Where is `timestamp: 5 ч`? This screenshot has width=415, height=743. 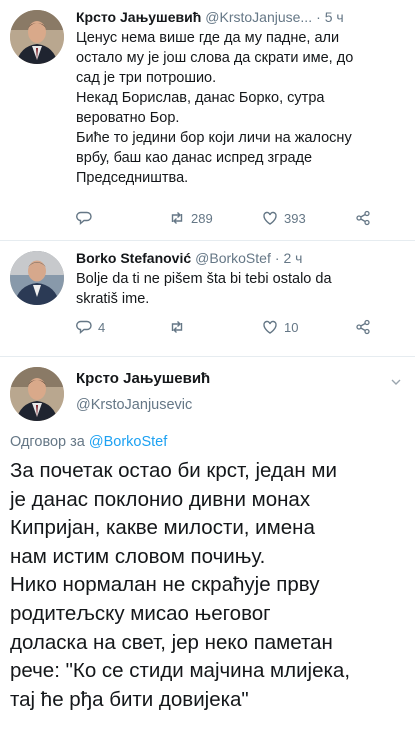
timestamp: 5 ч is located at coordinates (334, 17).